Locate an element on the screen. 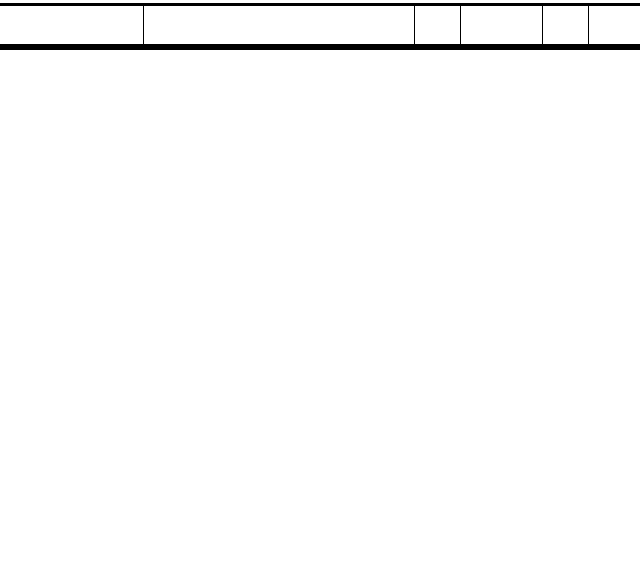 Image resolution: width=640 pixels, height=581 pixels. column-header-n is located at coordinates (564, 25).